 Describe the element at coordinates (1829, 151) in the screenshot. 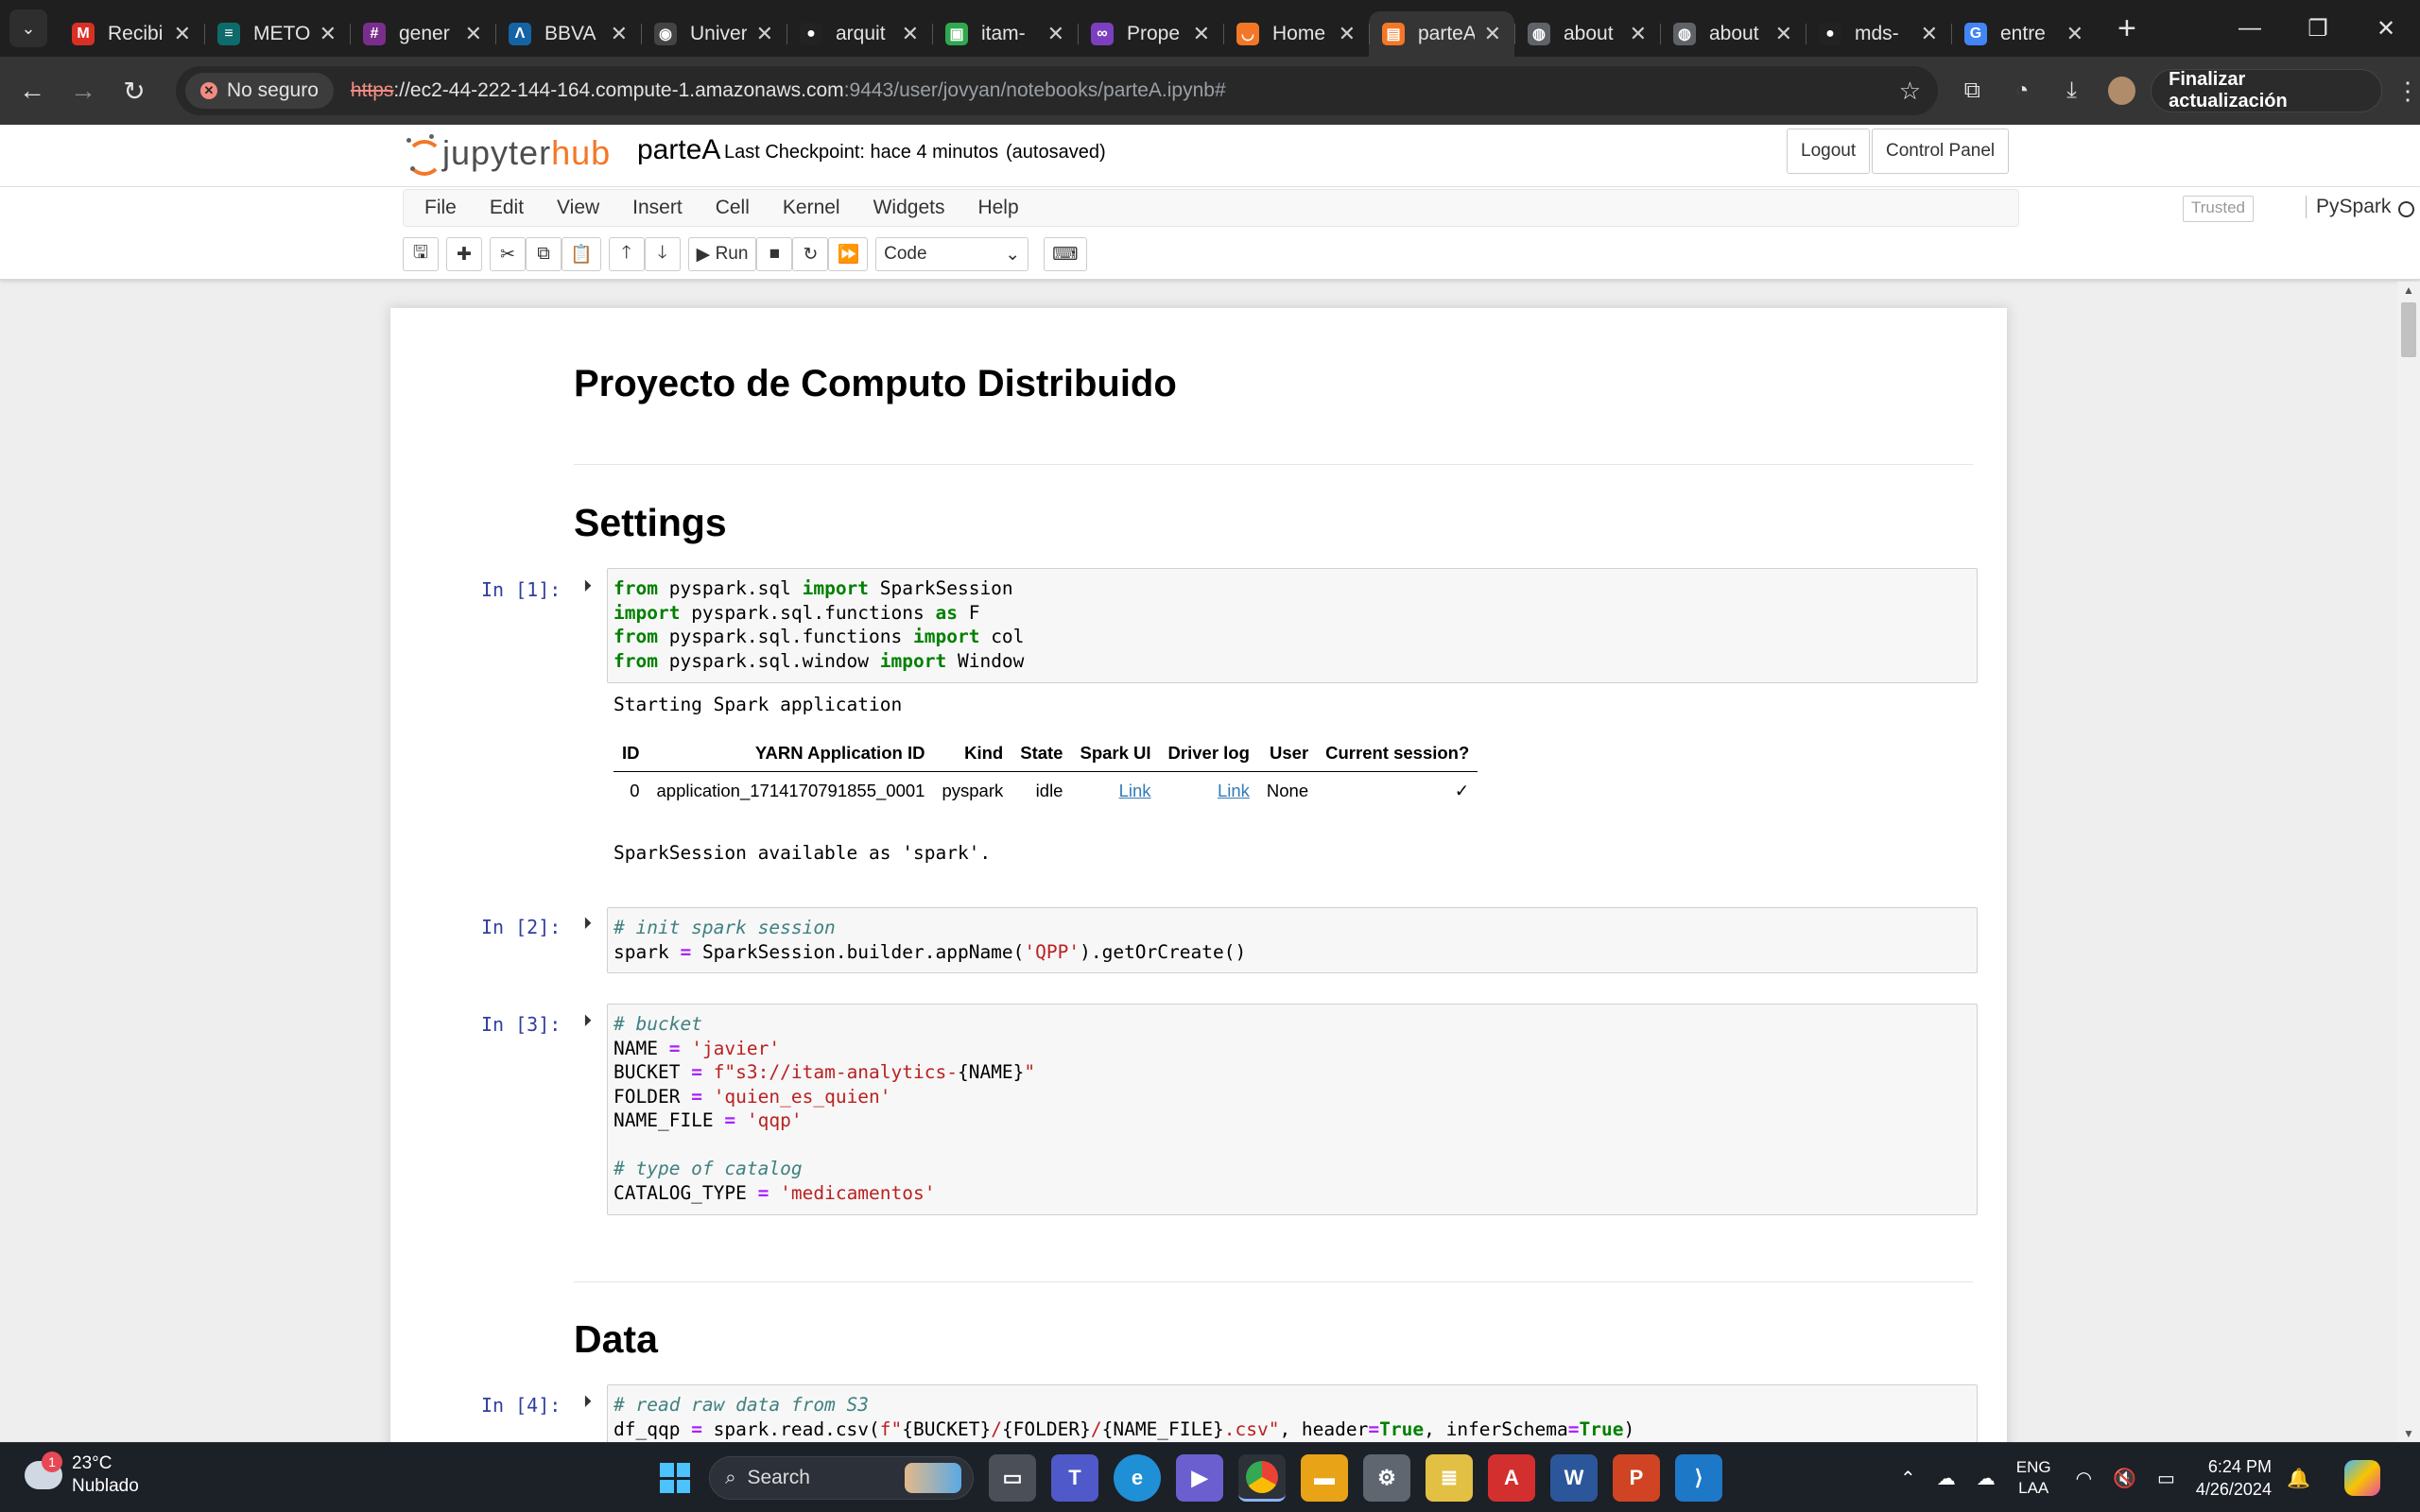

I see `logout-button: Logout` at that location.